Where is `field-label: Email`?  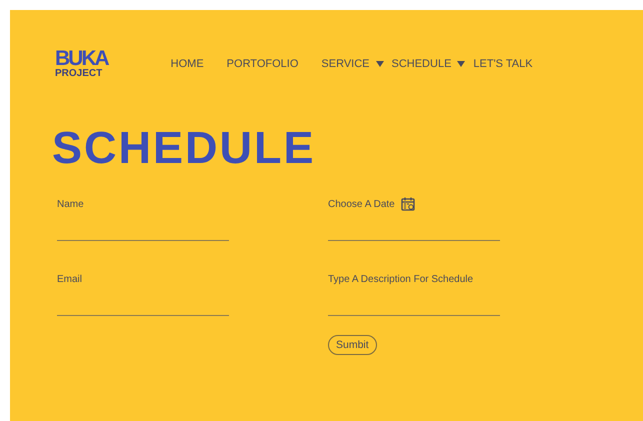 field-label: Email is located at coordinates (69, 279).